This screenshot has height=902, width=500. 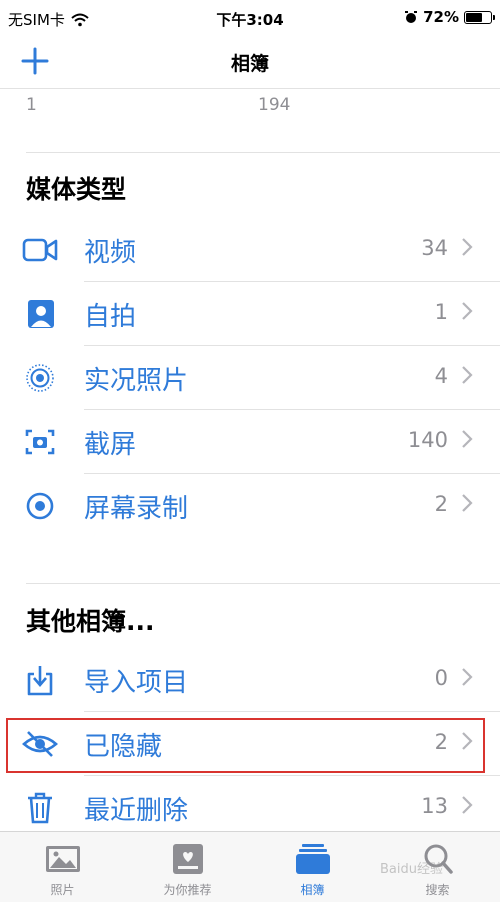 I want to click on partial-album-row: 1 194, so click(x=250, y=104).